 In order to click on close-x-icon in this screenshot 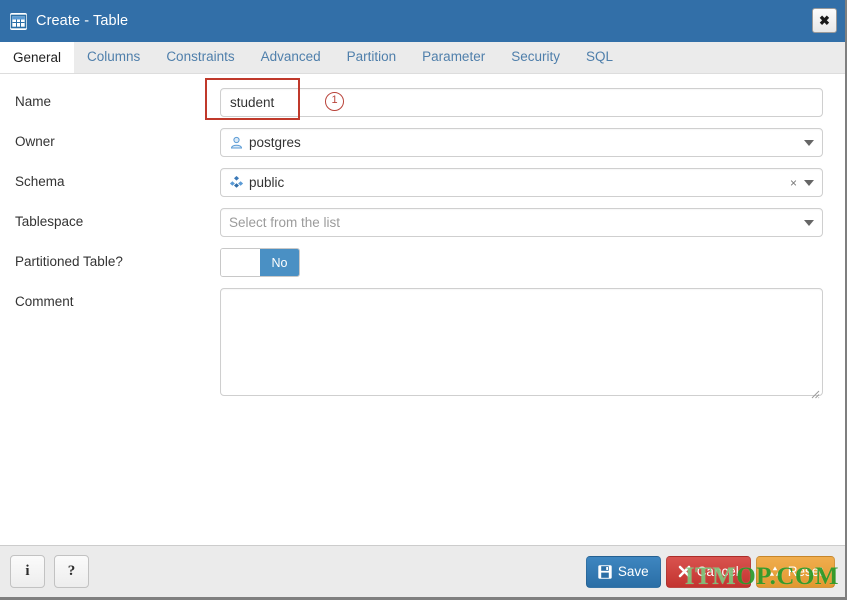, I will do `click(684, 571)`.